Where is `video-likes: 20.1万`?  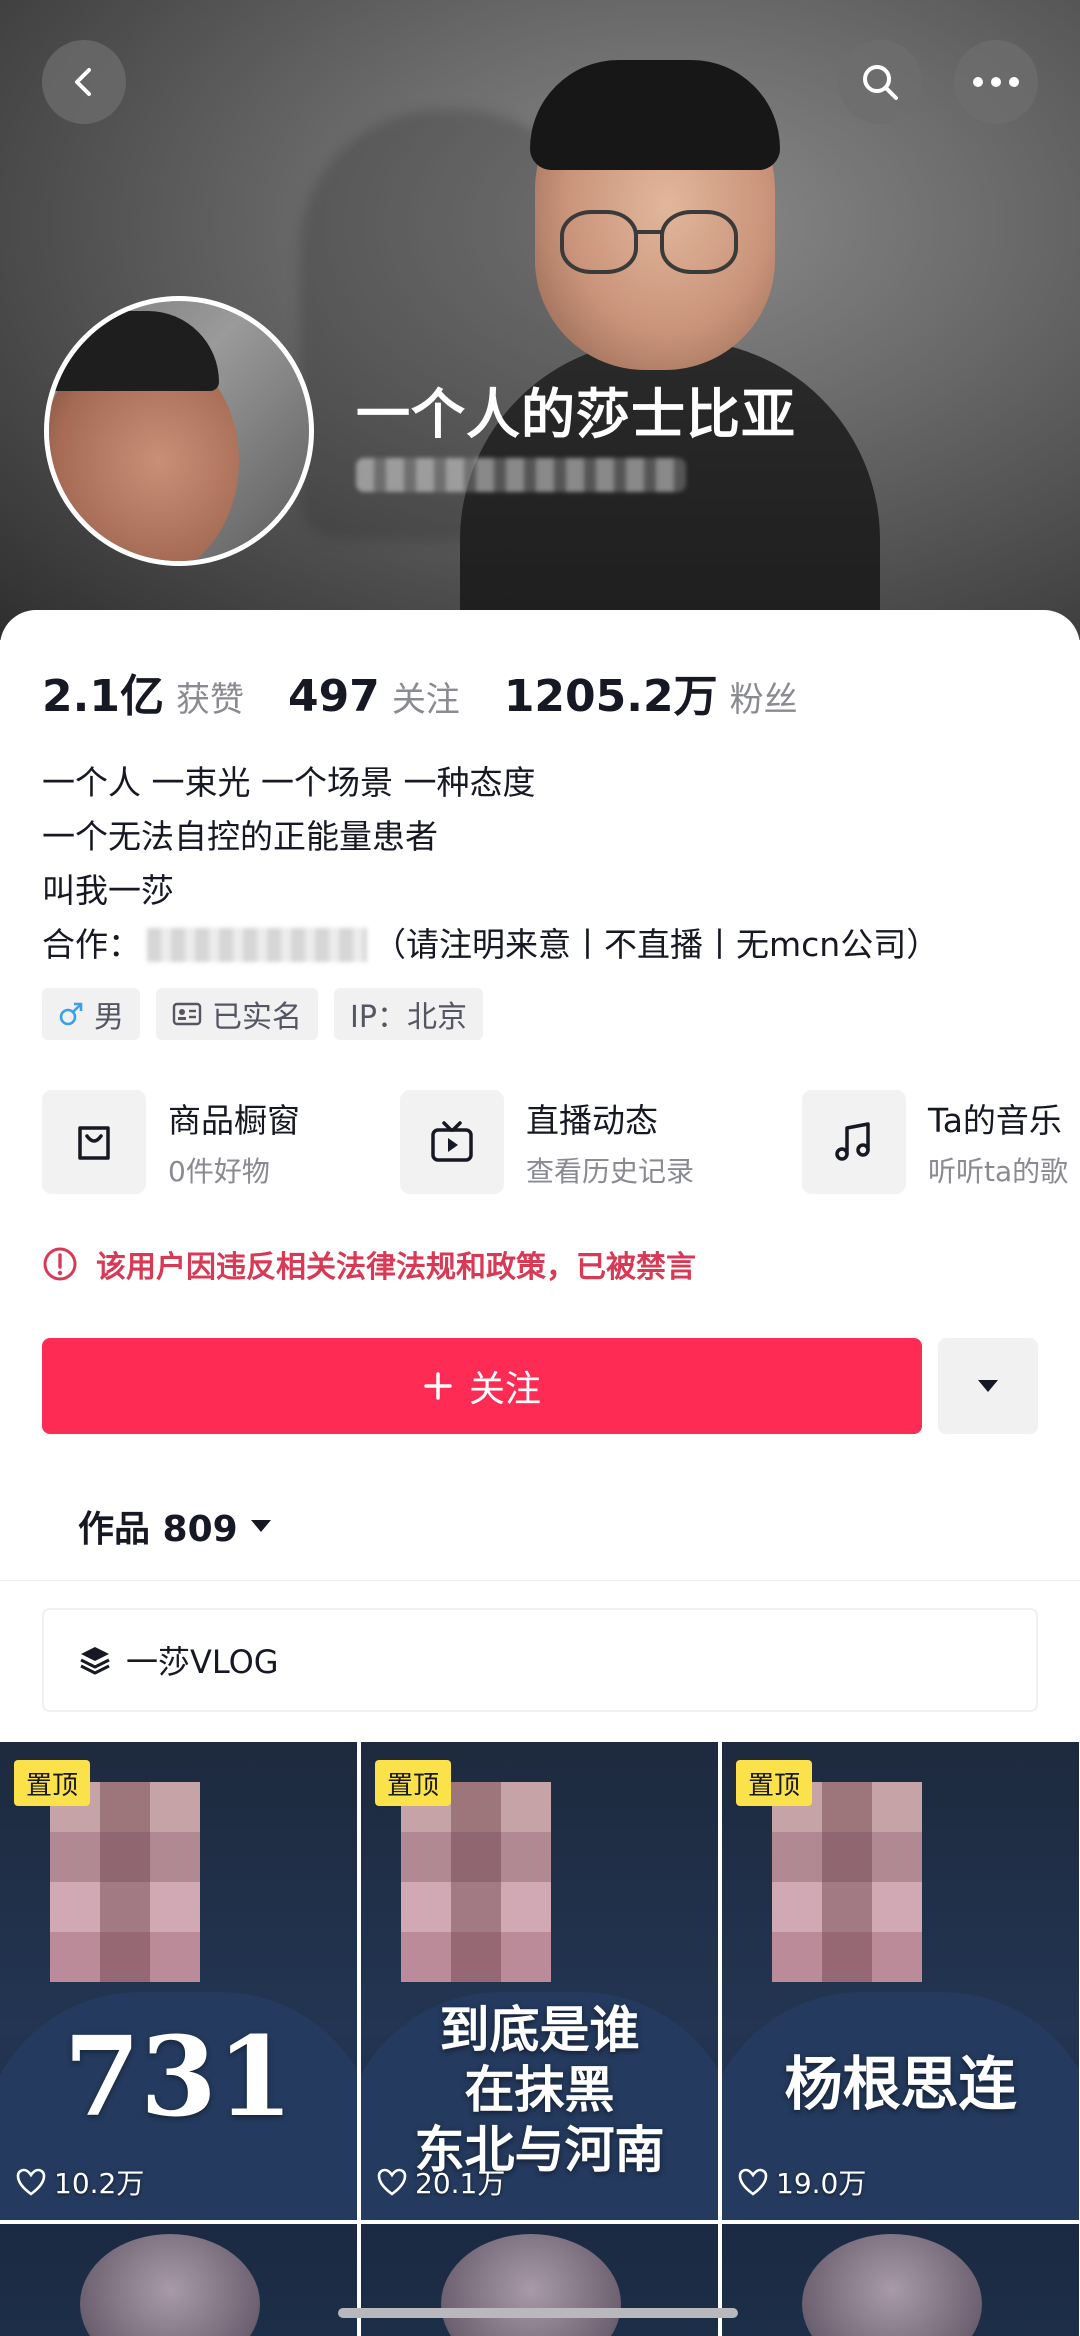
video-likes: 20.1万 is located at coordinates (441, 2182).